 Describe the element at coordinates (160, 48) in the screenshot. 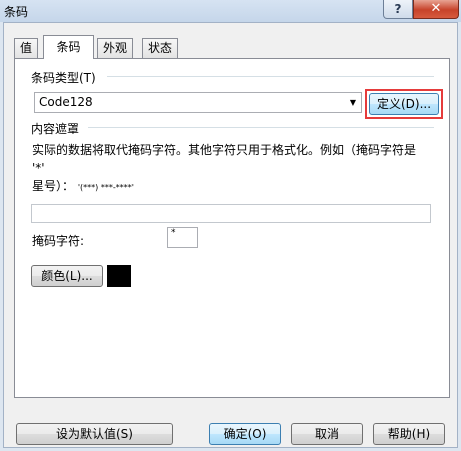

I see `tab-status: 状态` at that location.